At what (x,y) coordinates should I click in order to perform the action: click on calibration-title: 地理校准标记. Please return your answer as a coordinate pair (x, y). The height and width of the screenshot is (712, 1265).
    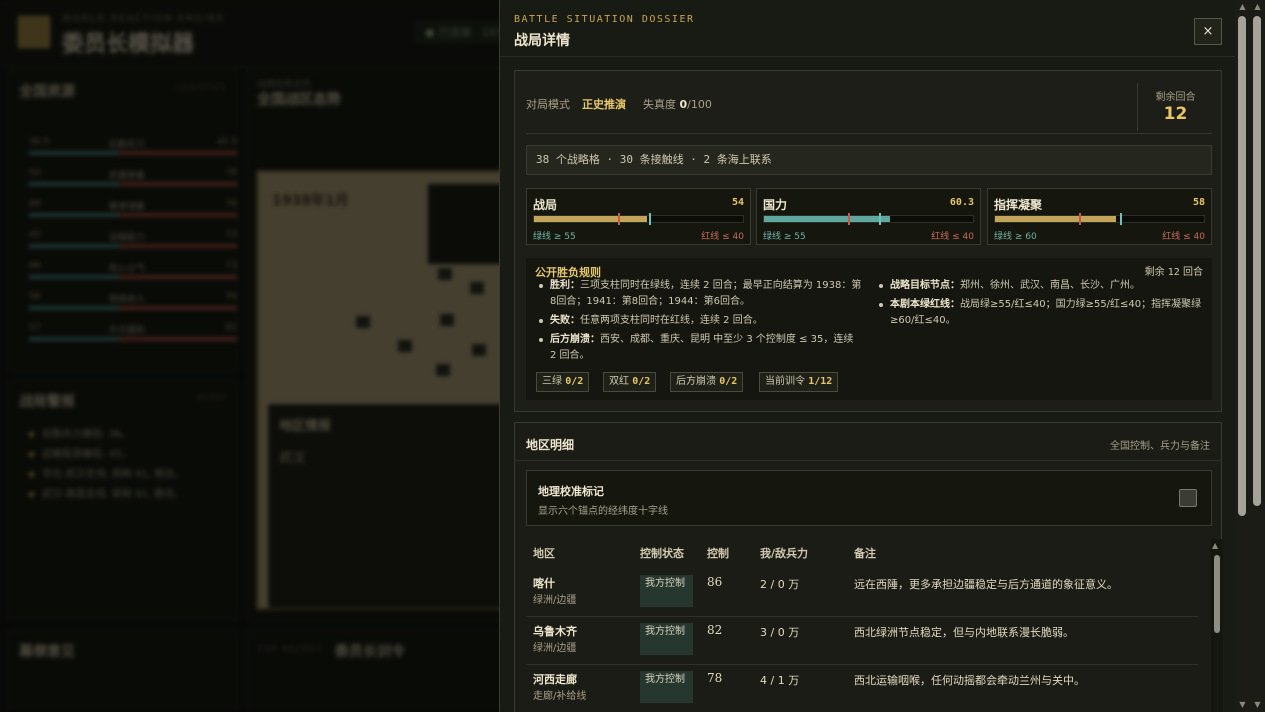
    Looking at the image, I should click on (571, 491).